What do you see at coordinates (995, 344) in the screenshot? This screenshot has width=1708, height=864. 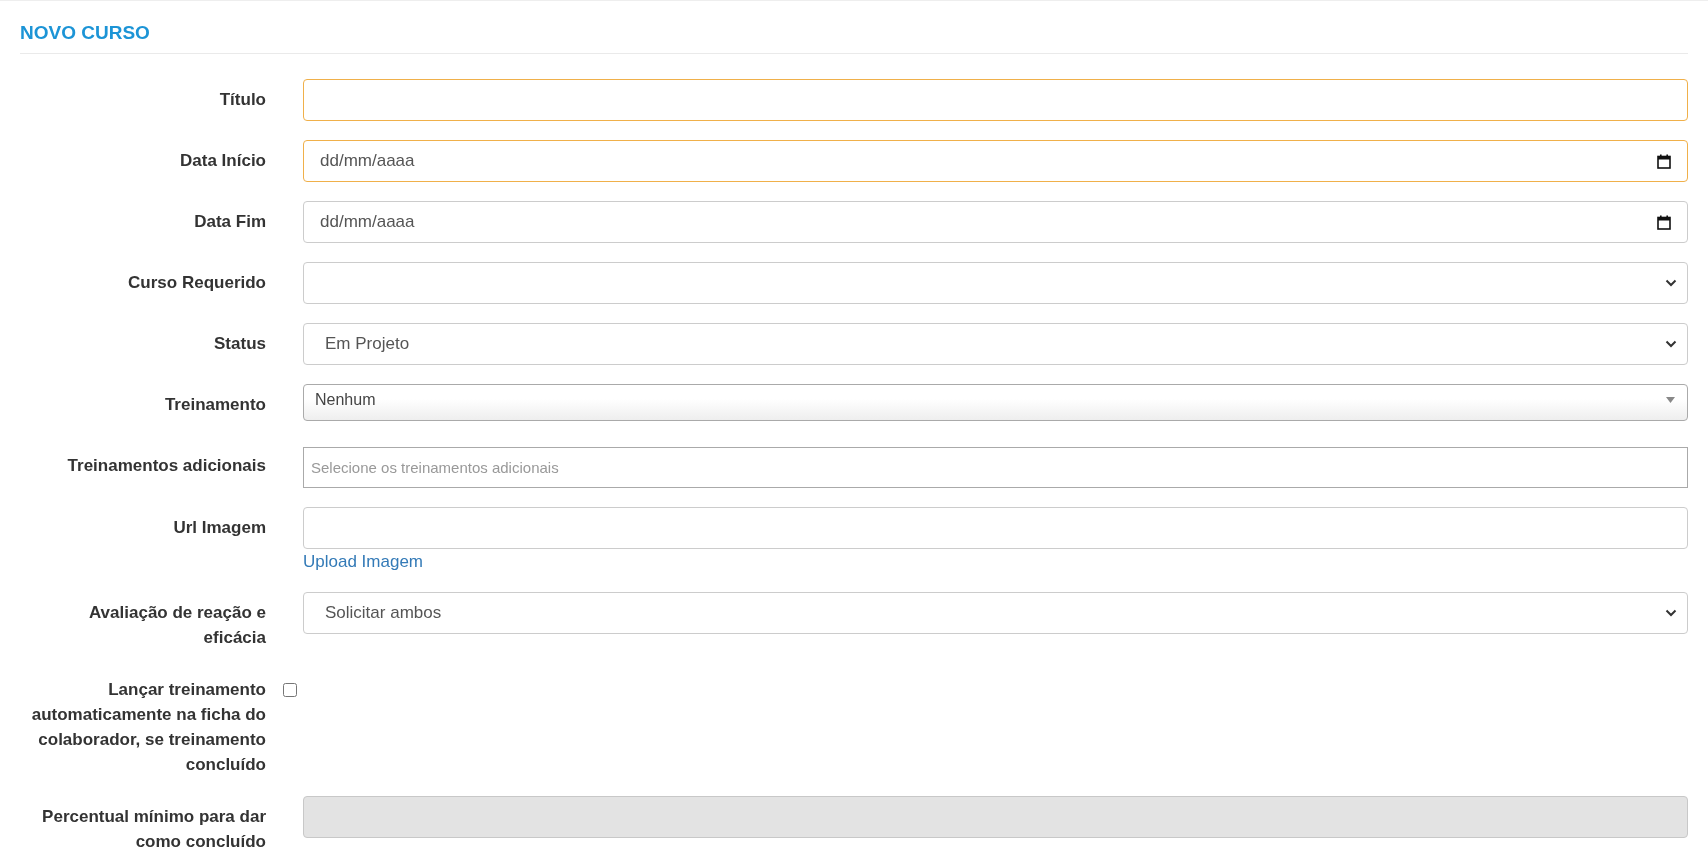 I see `select-field: Em Projeto` at bounding box center [995, 344].